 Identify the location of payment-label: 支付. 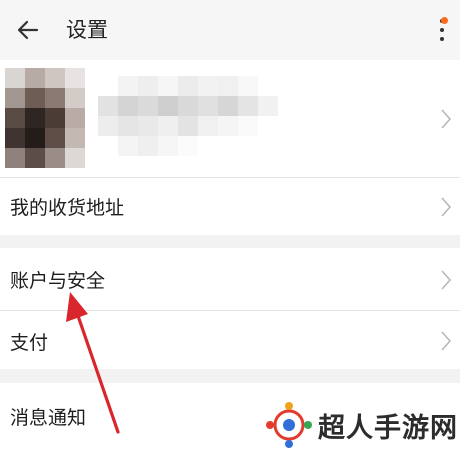
(29, 343).